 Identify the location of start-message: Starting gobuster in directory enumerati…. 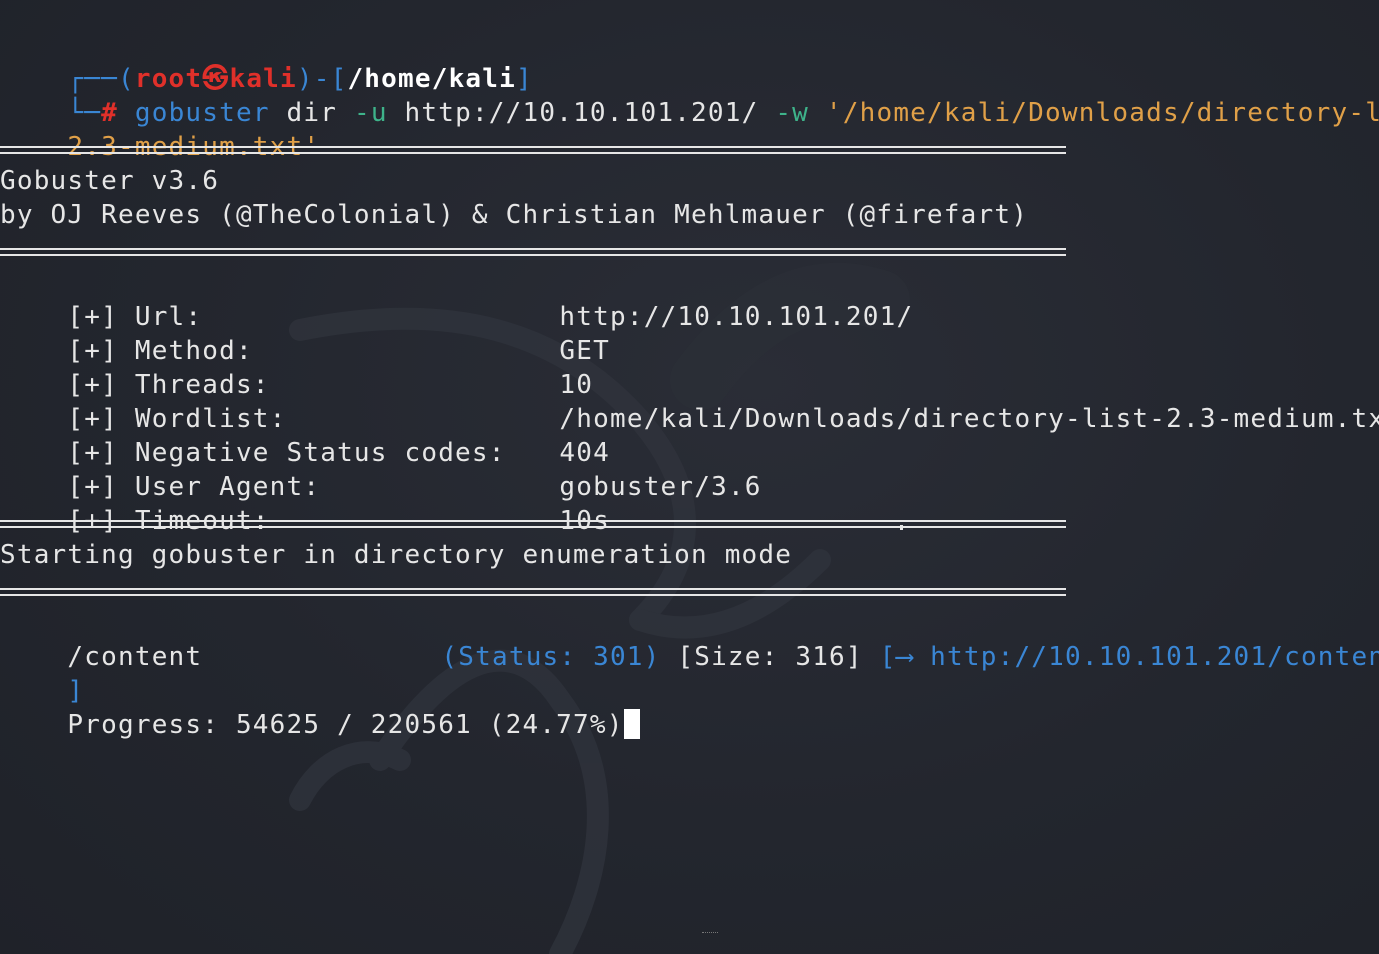
(396, 555).